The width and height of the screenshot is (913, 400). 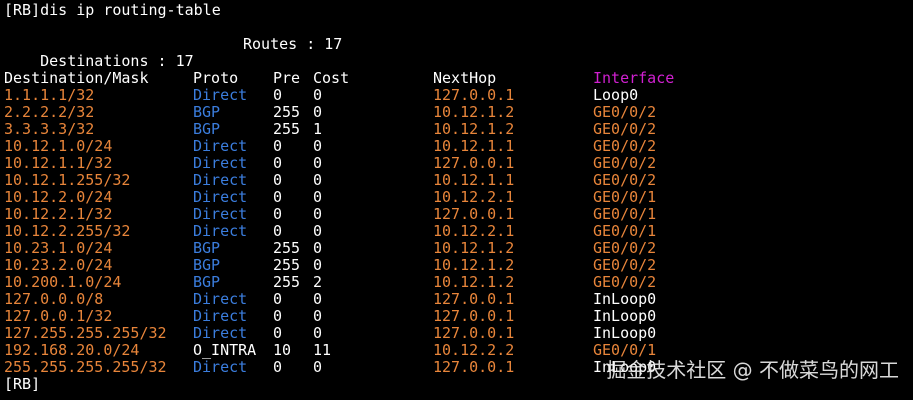 I want to click on table-row: 1.1.1.1/32 Direct 0 0 127.0.0.1 Loop0, so click(x=454, y=95).